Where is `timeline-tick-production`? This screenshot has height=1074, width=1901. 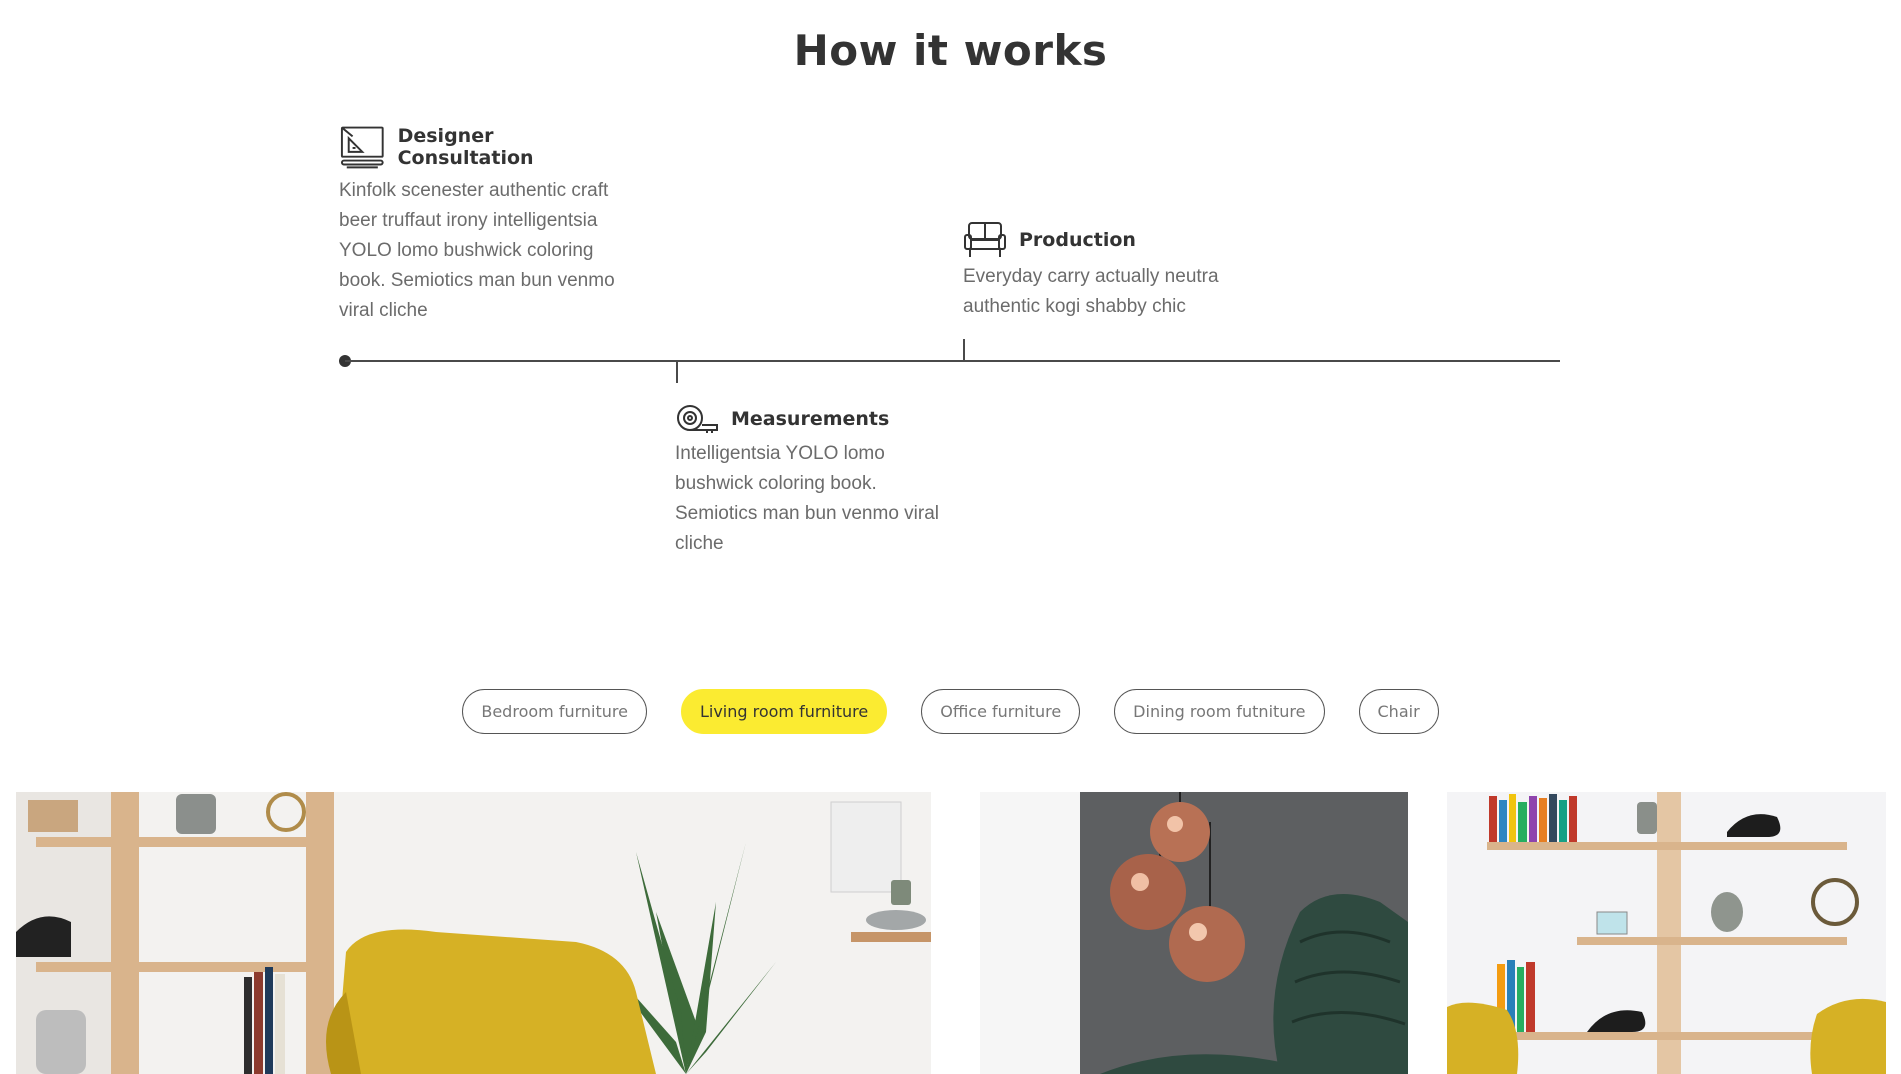
timeline-tick-production is located at coordinates (964, 350).